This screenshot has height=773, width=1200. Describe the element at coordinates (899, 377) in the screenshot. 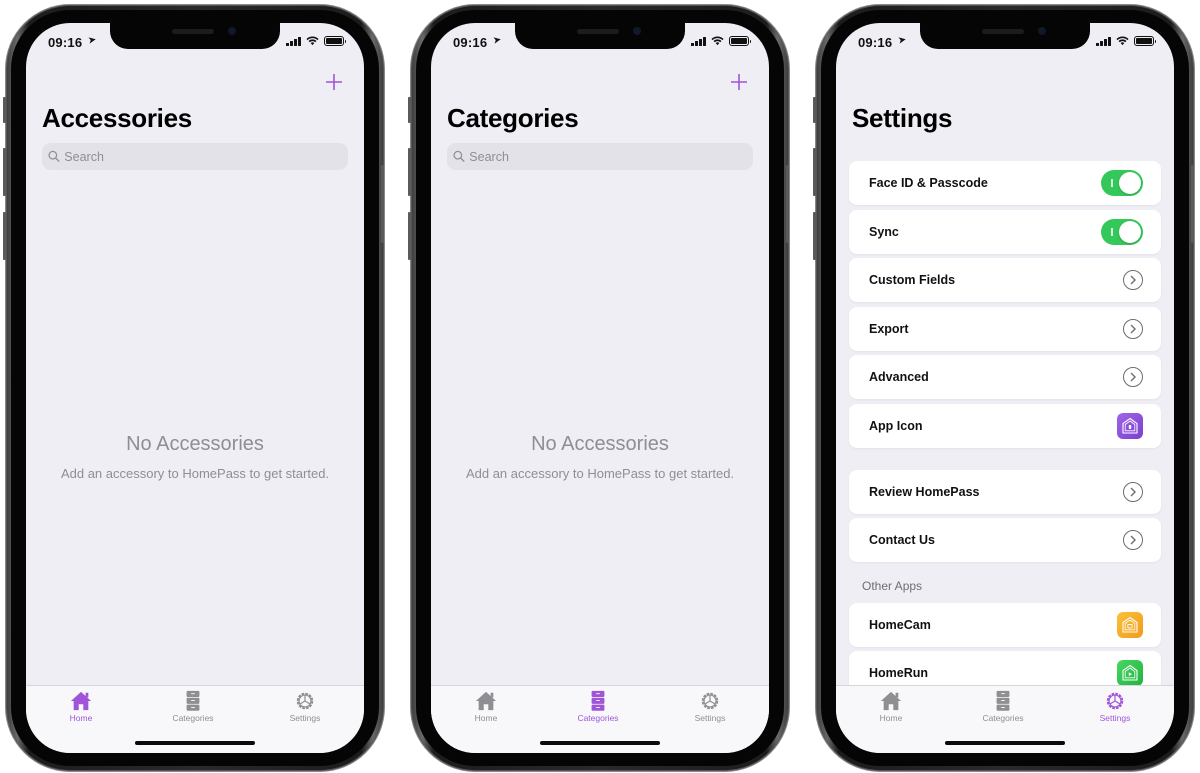

I see `settings-cell-label: Advanced` at that location.